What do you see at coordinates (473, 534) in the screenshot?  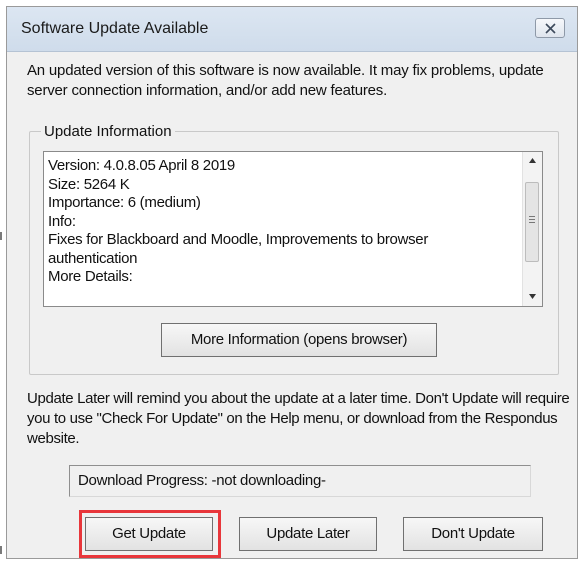 I see `dont-update-button: Don't Update` at bounding box center [473, 534].